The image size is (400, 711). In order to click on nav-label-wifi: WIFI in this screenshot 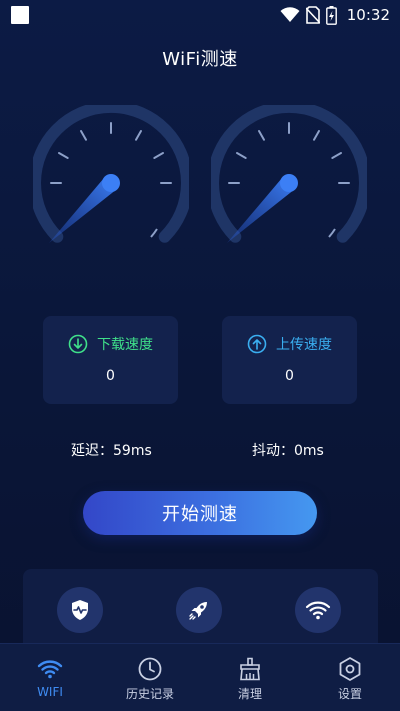, I will do `click(50, 692)`.